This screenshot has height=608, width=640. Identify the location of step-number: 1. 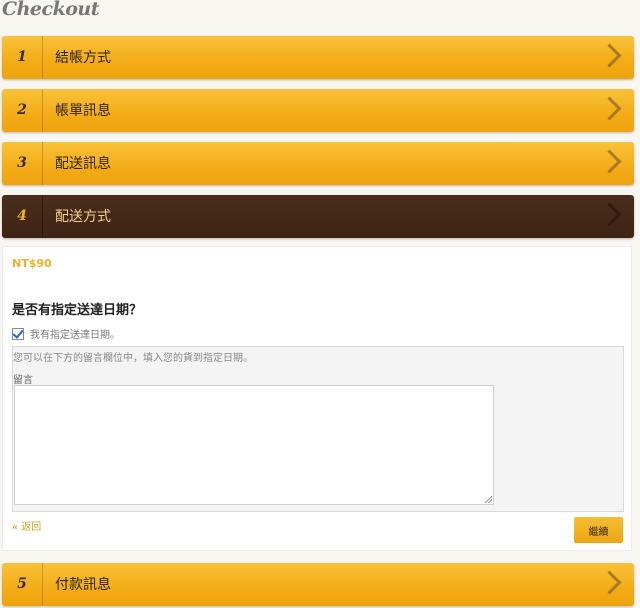
(22, 57).